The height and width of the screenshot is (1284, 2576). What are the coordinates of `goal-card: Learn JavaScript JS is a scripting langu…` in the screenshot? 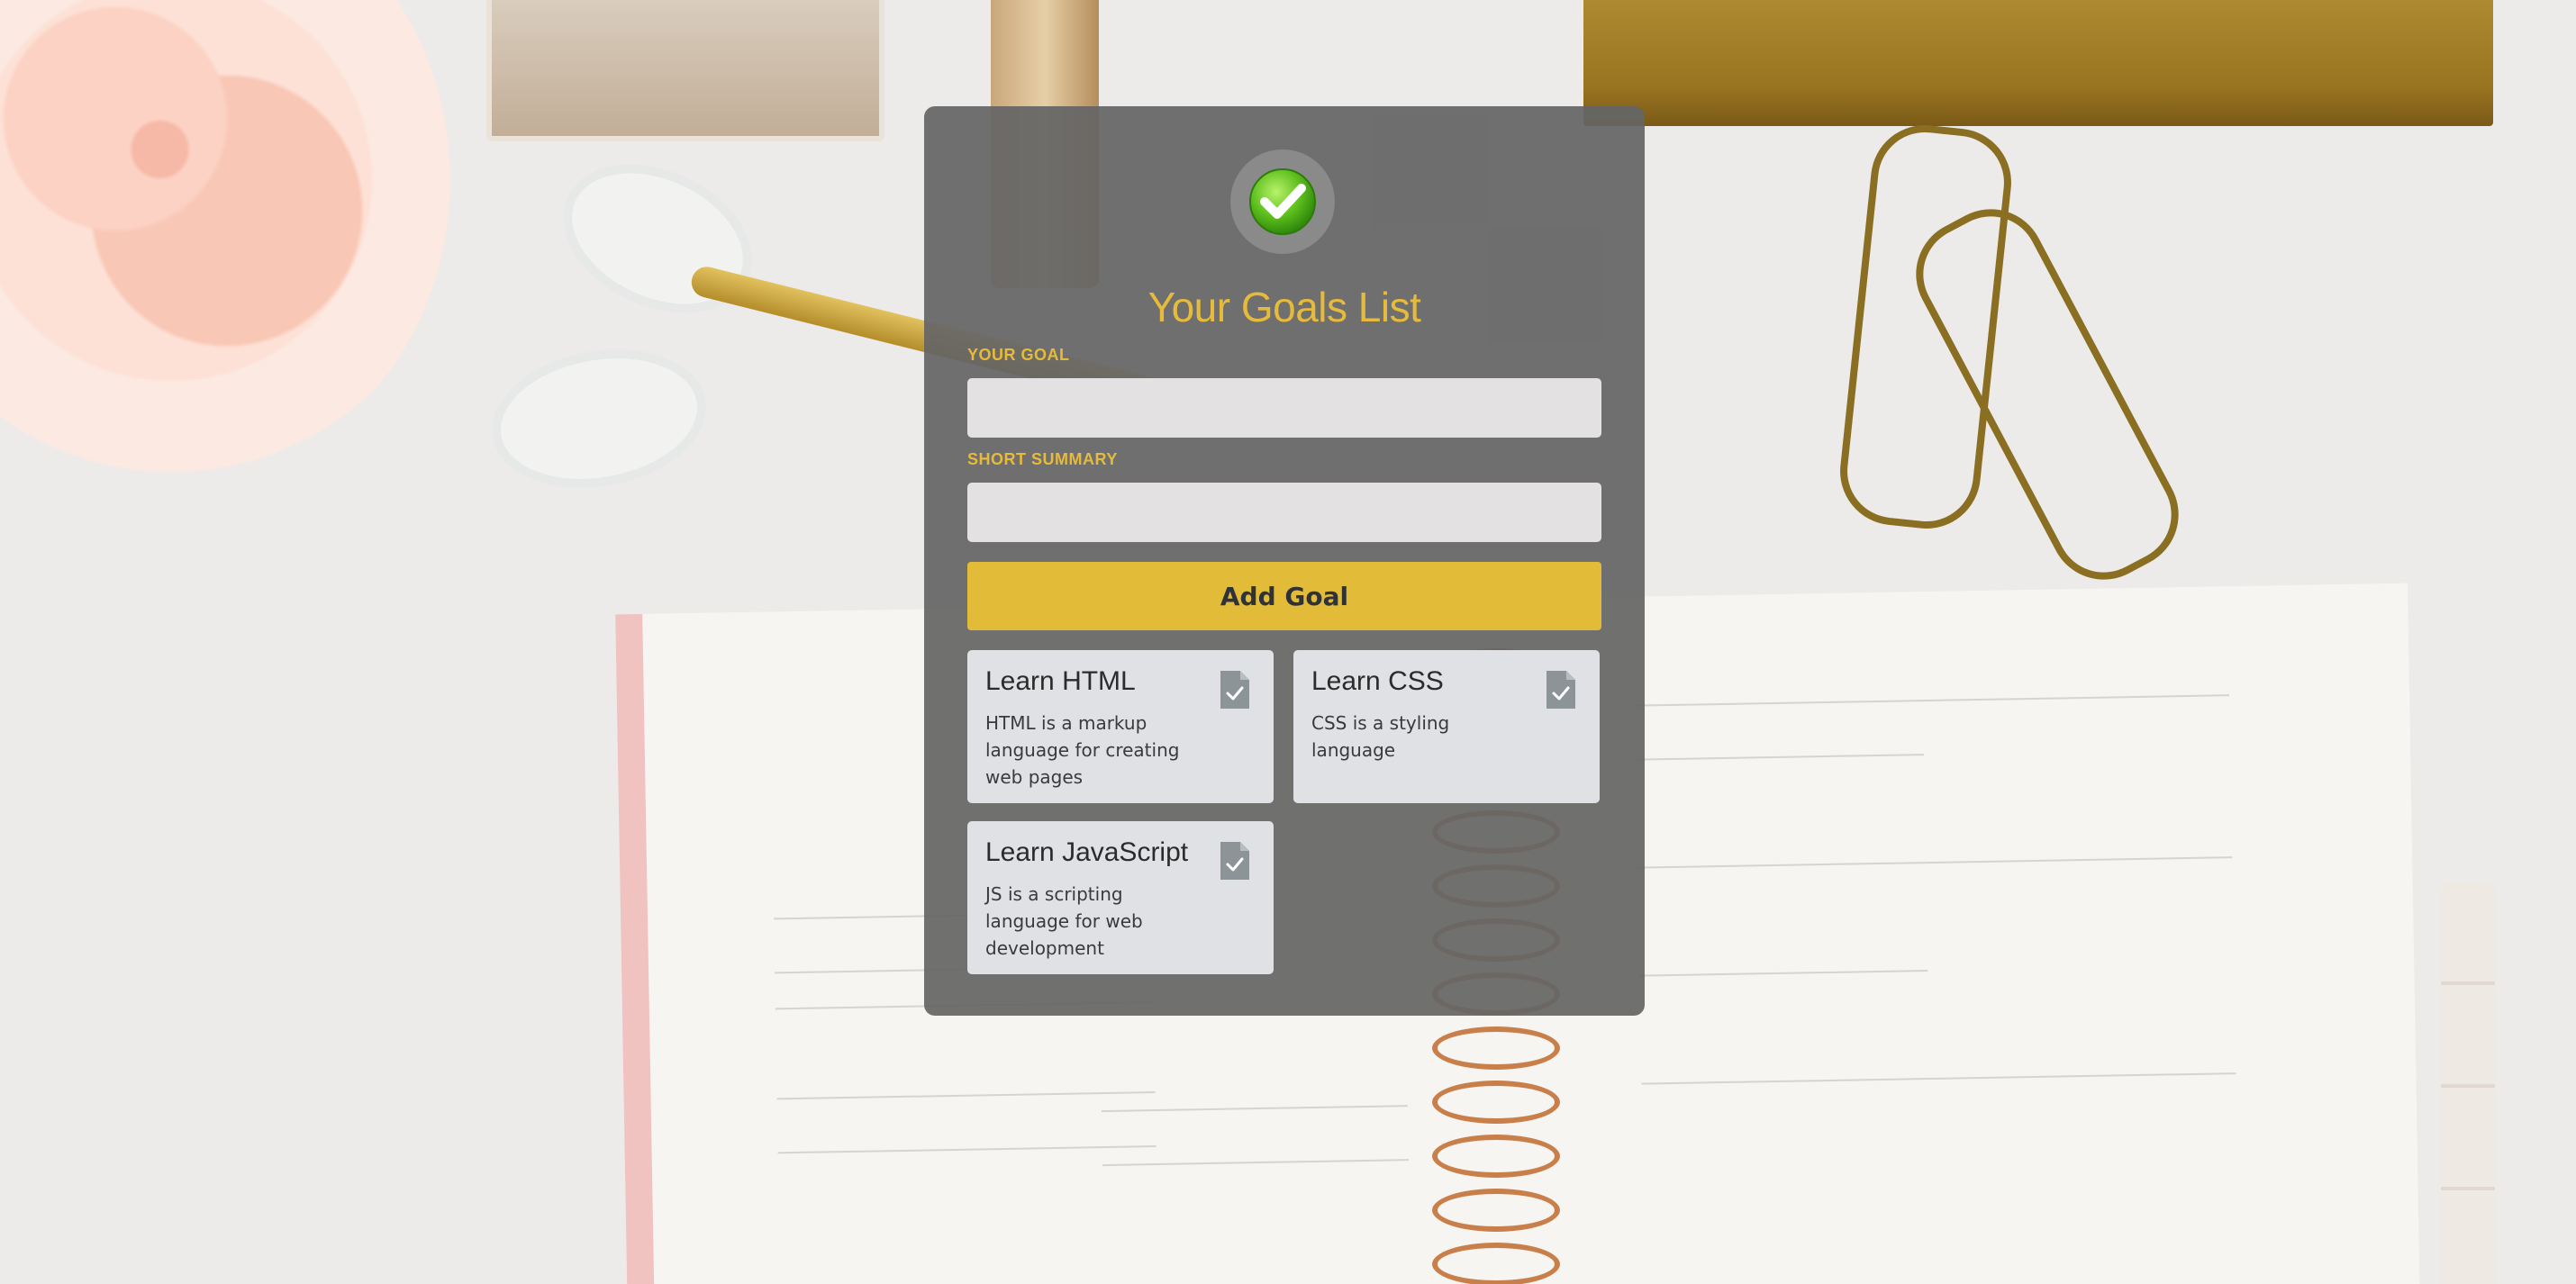 It's located at (1120, 898).